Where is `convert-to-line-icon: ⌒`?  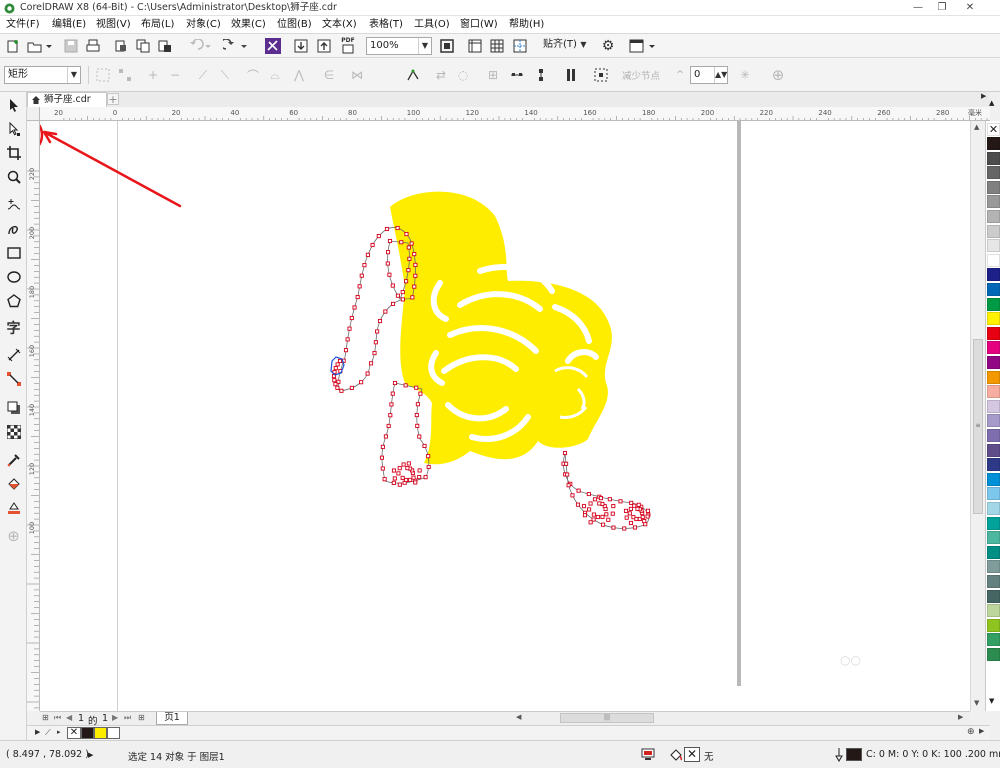 convert-to-line-icon: ⌒ is located at coordinates (253, 75).